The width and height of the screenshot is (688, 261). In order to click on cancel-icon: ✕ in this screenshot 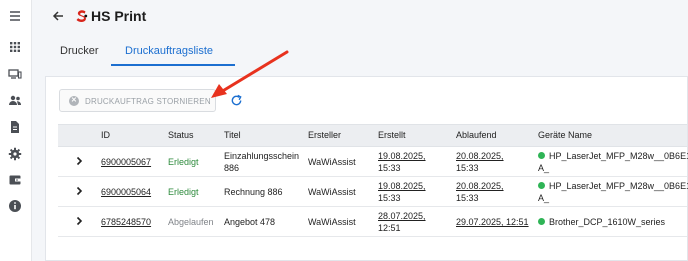, I will do `click(74, 101)`.